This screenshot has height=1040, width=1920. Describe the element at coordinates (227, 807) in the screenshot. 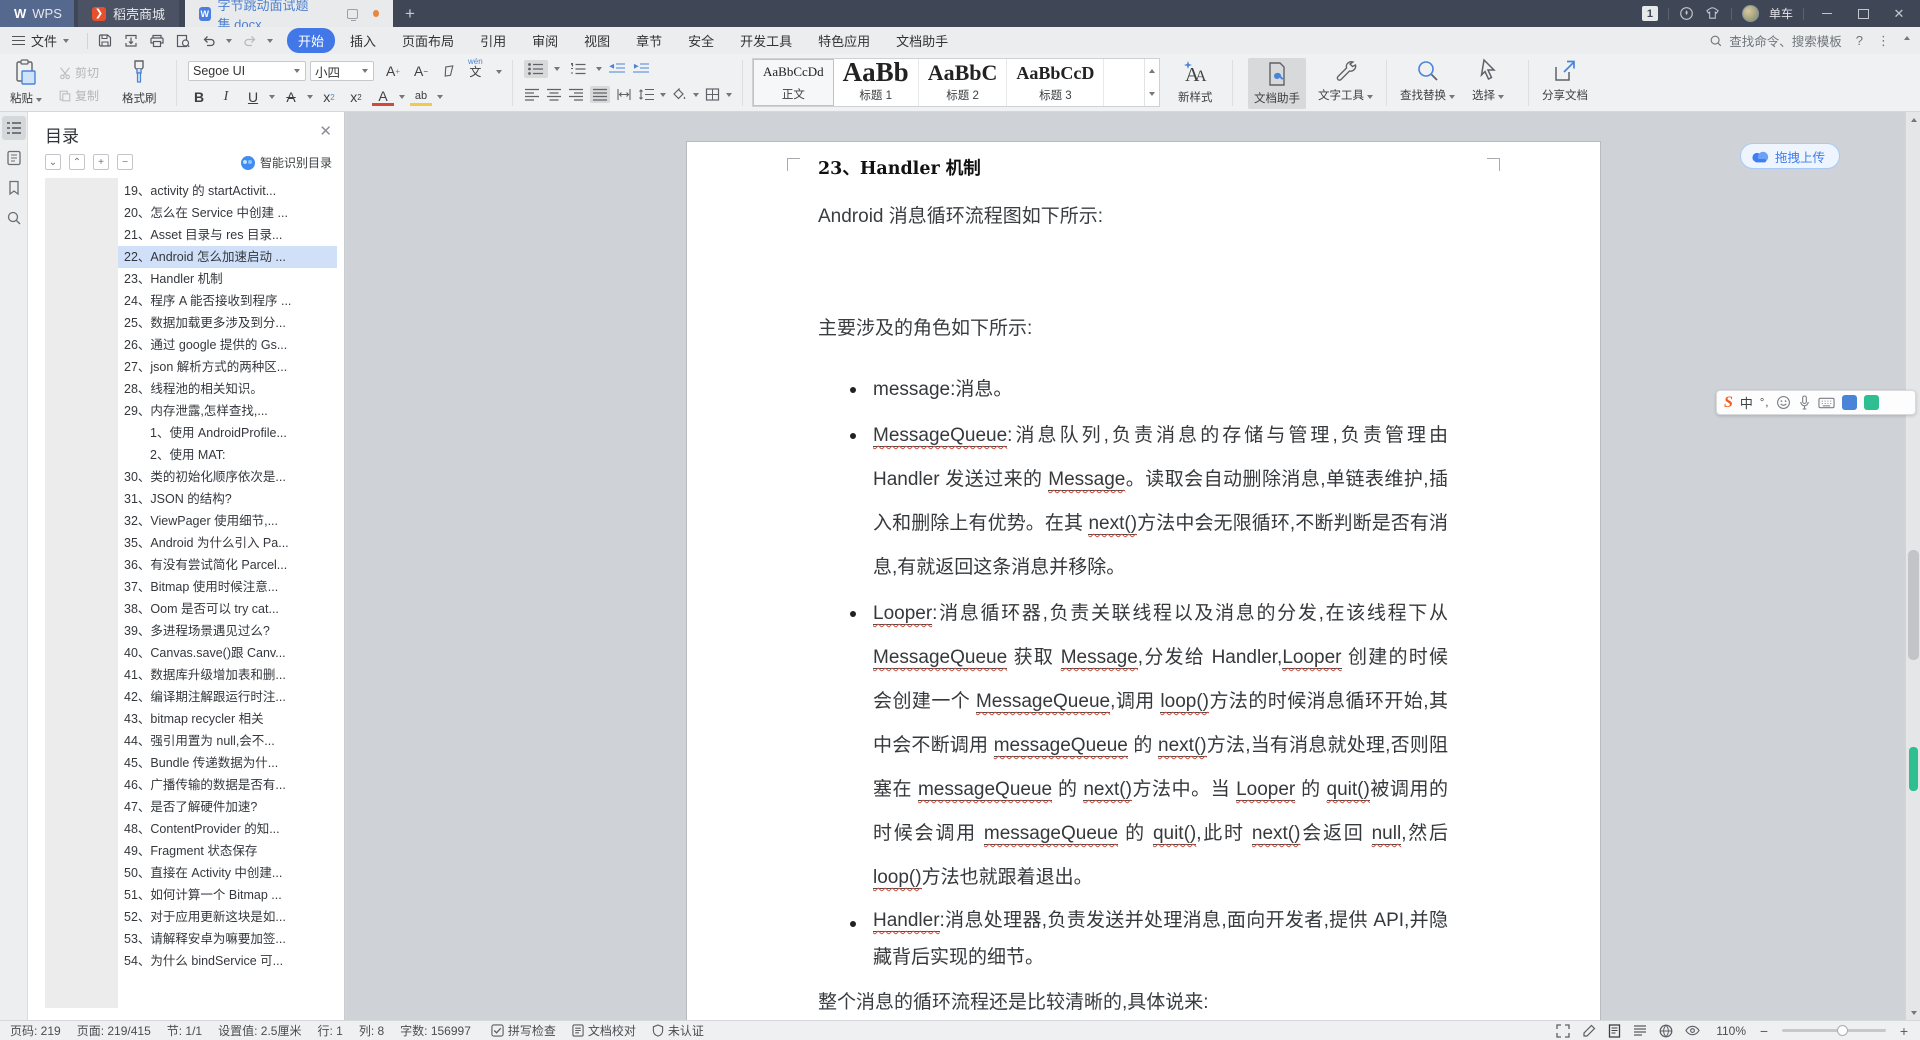

I see `toc-item-47: 47、是否了解硬件加速?` at that location.